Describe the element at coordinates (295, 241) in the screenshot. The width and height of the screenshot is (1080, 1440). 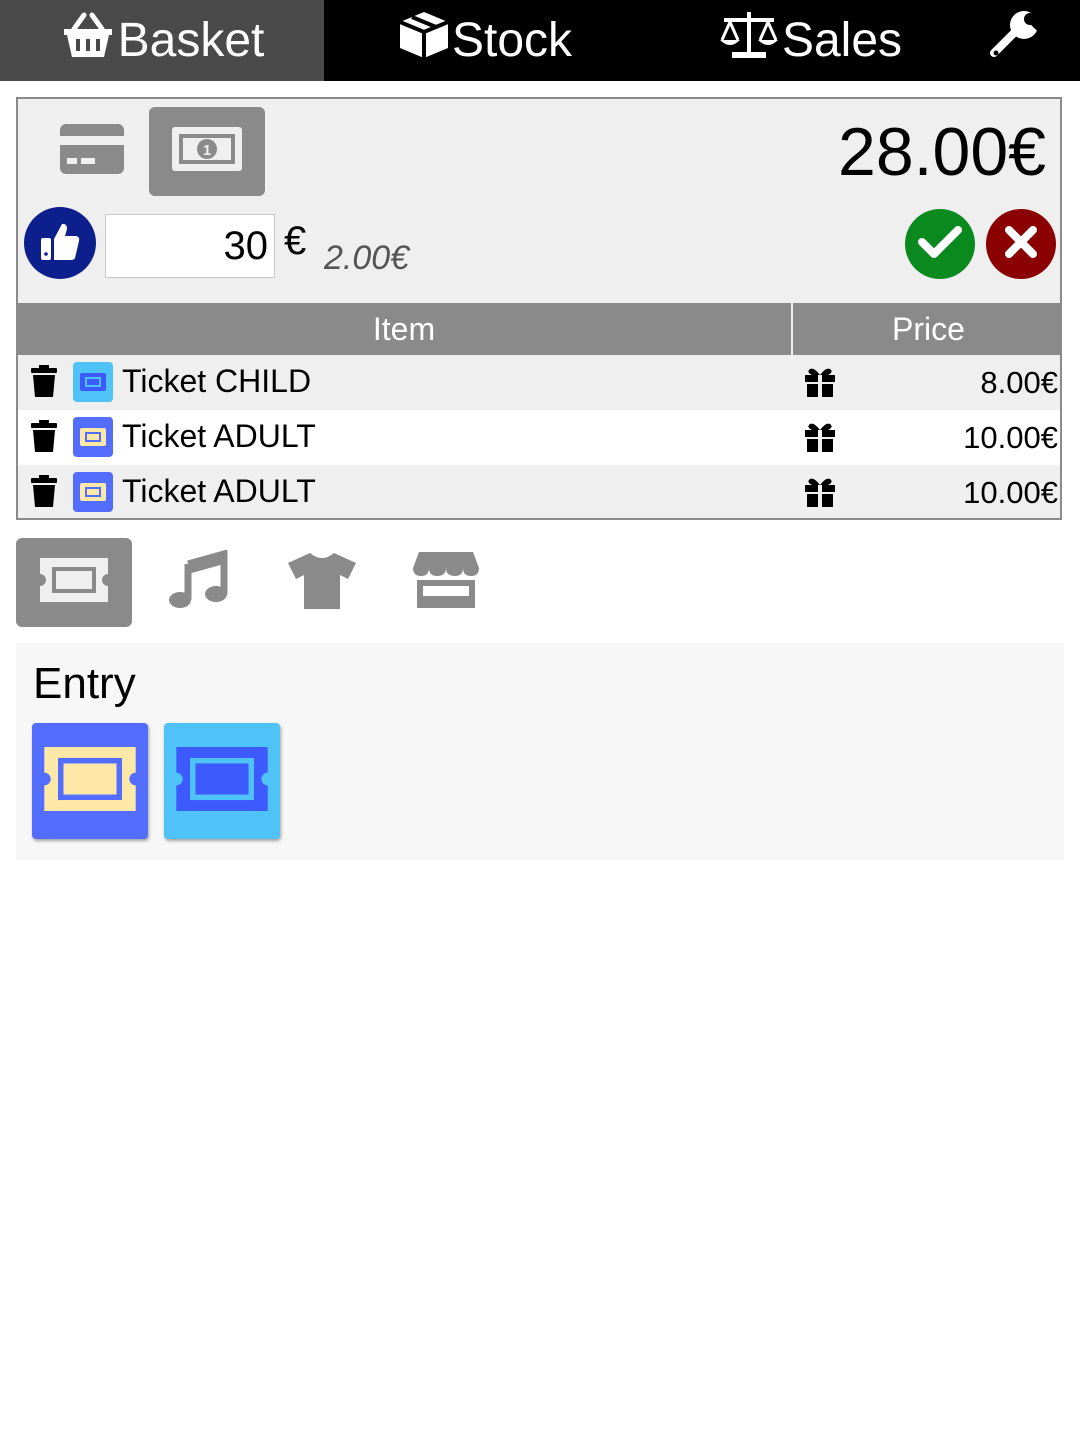
I see `currency-label: €` at that location.